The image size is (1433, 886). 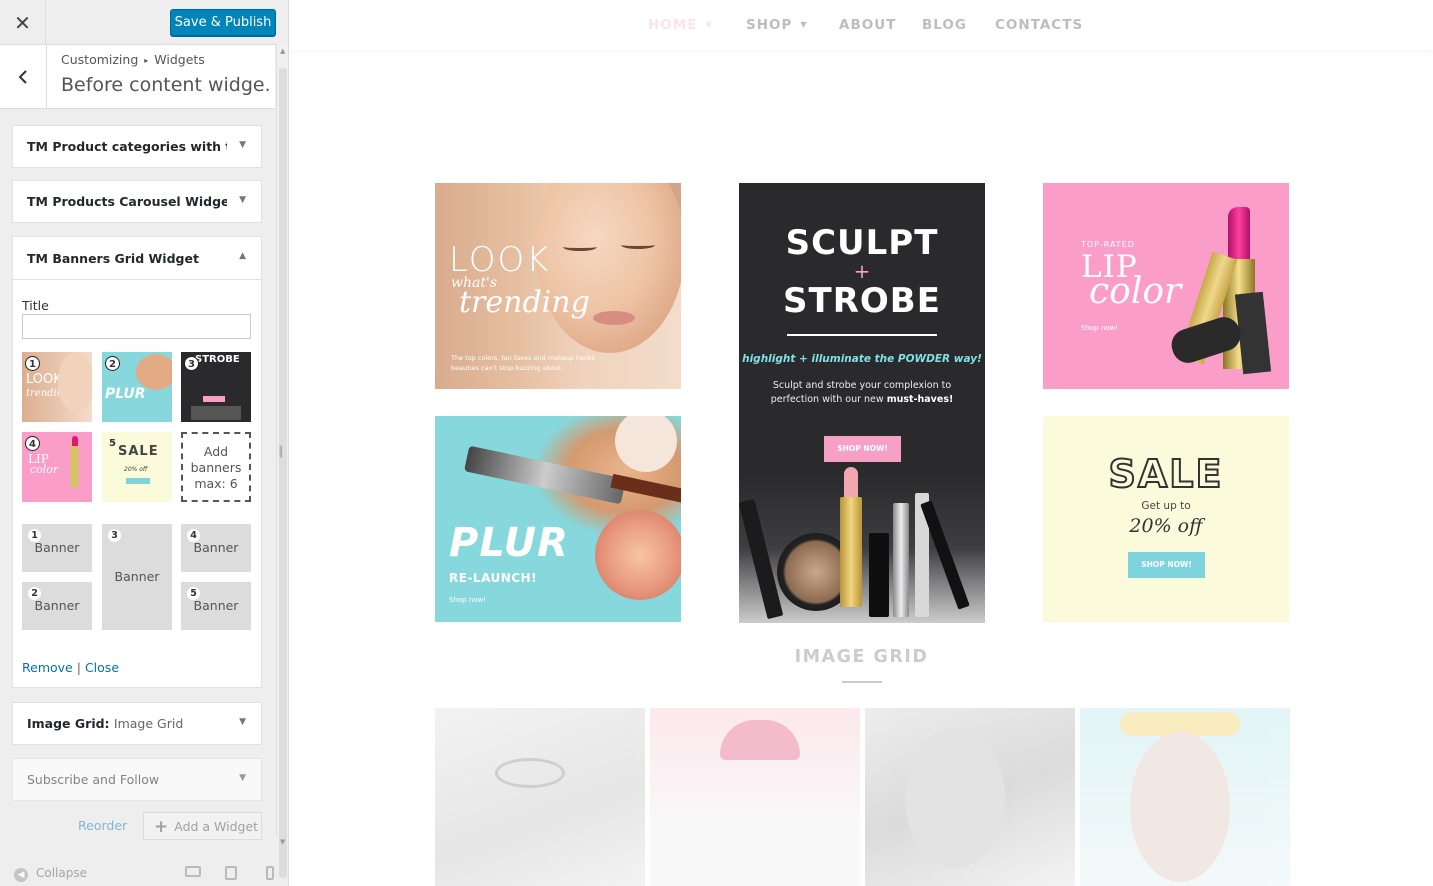 What do you see at coordinates (102, 667) in the screenshot?
I see `close-link: Close` at bounding box center [102, 667].